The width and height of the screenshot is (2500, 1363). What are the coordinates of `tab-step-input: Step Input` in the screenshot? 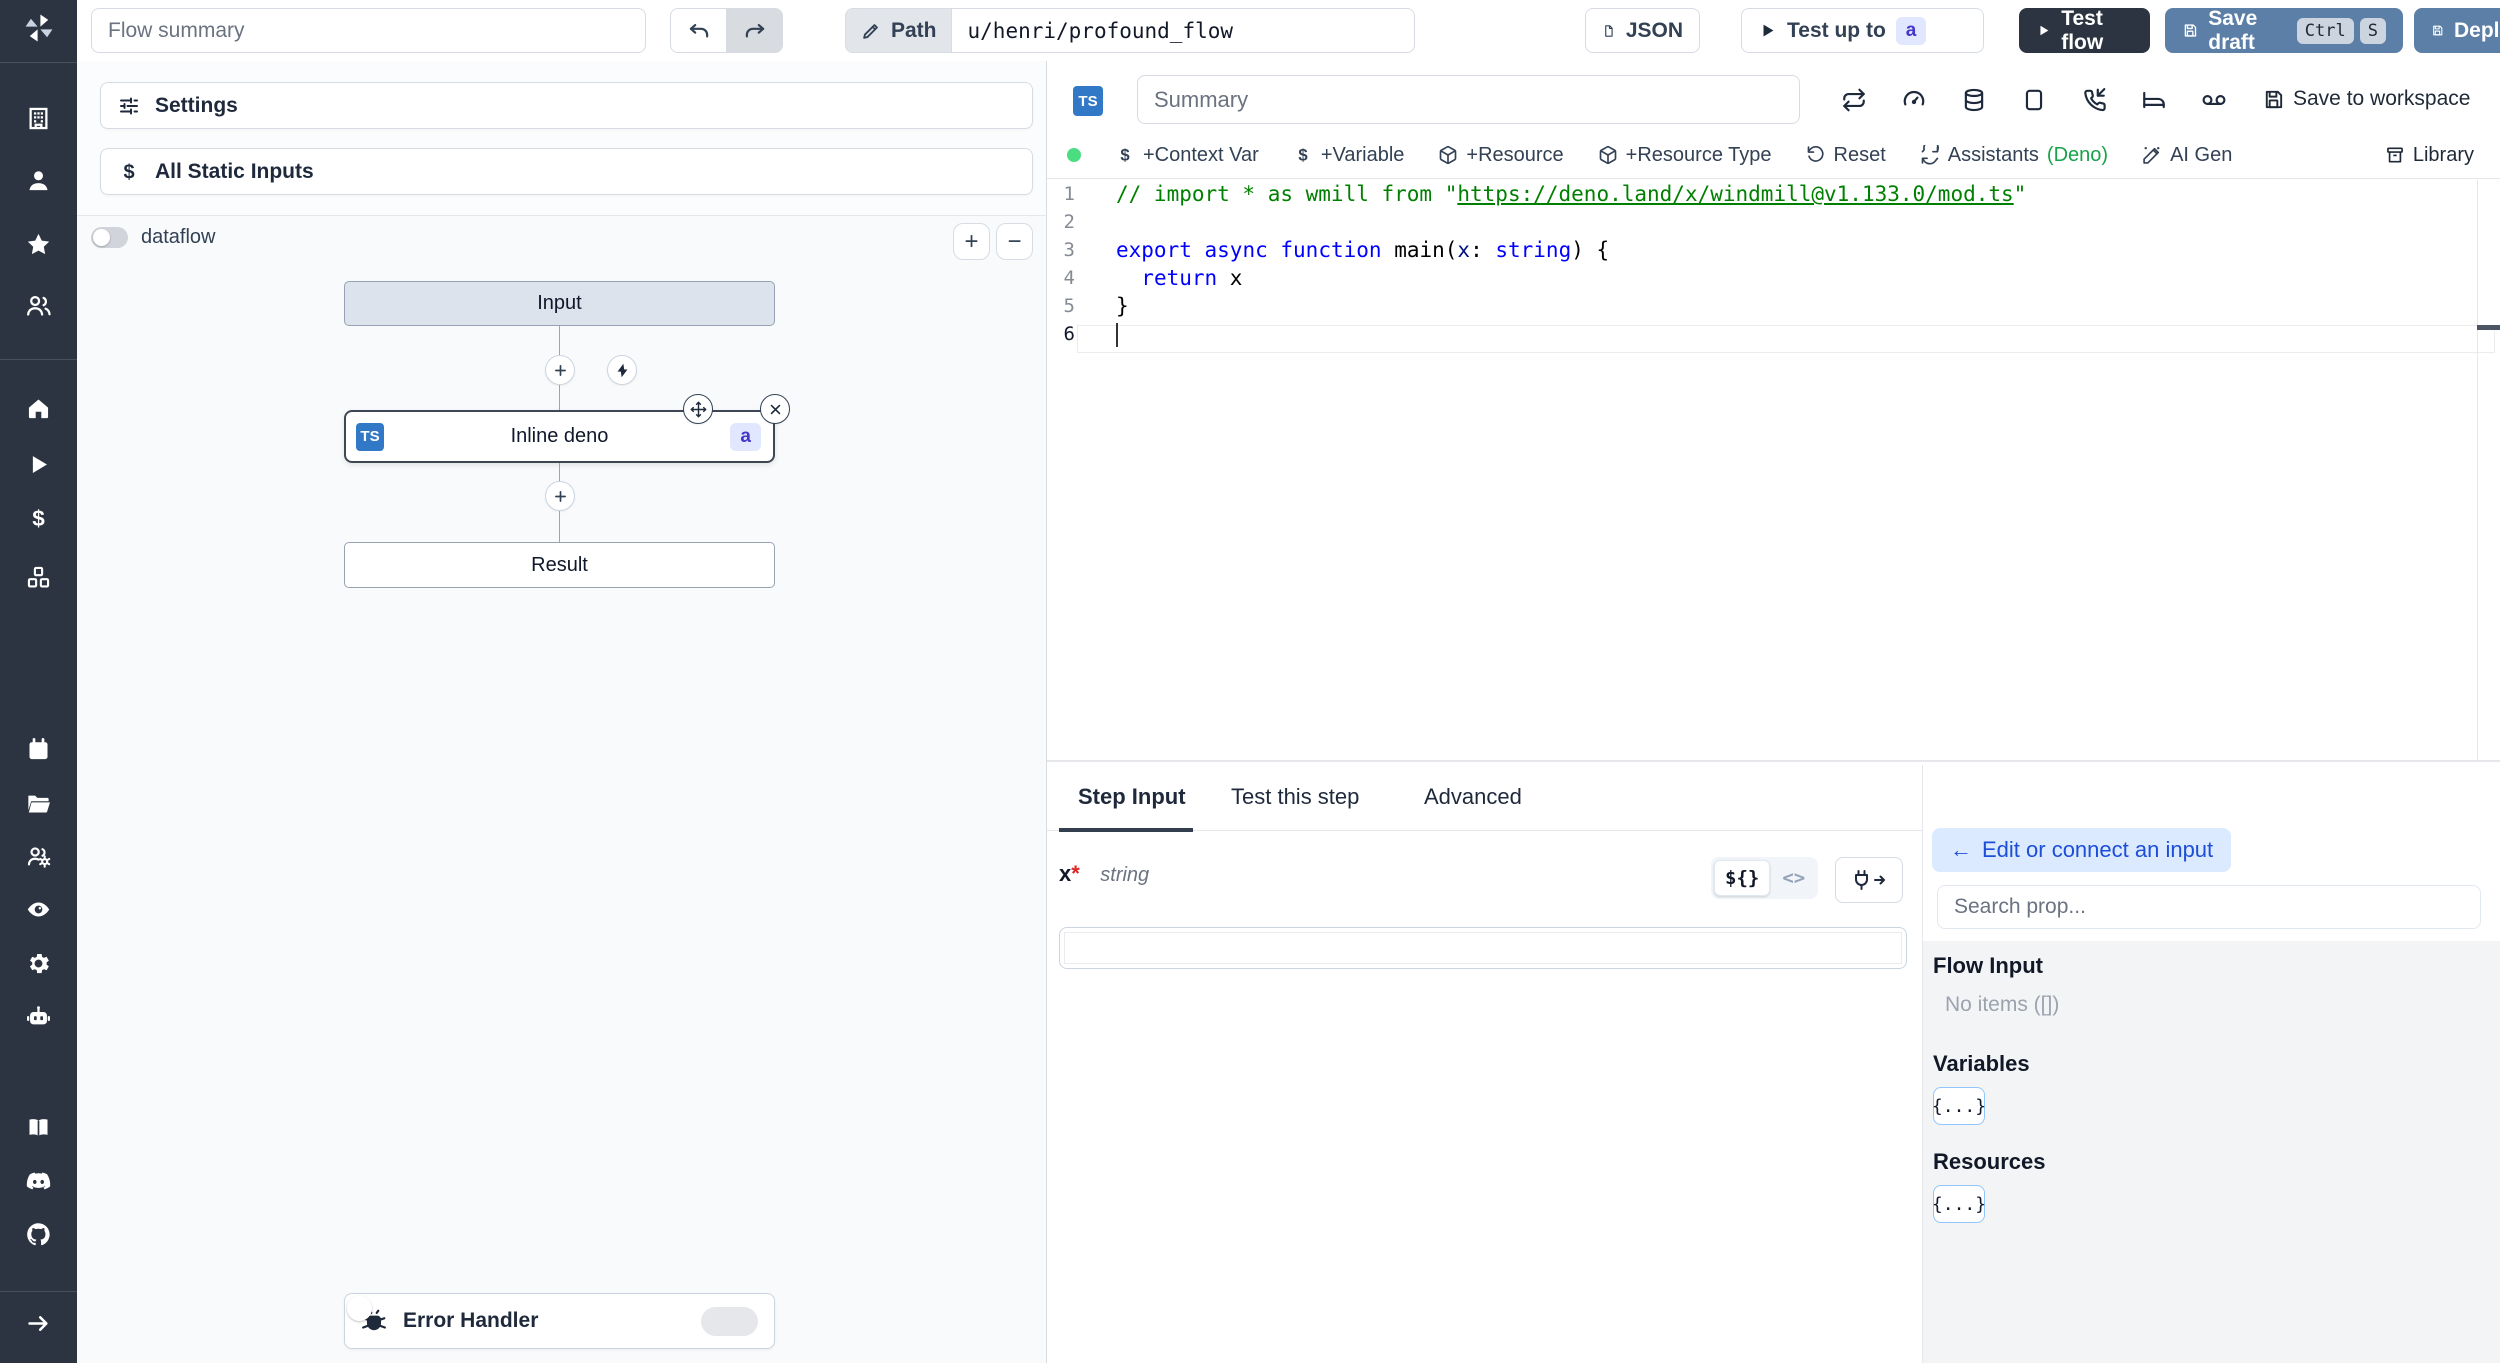 It's located at (1132, 797).